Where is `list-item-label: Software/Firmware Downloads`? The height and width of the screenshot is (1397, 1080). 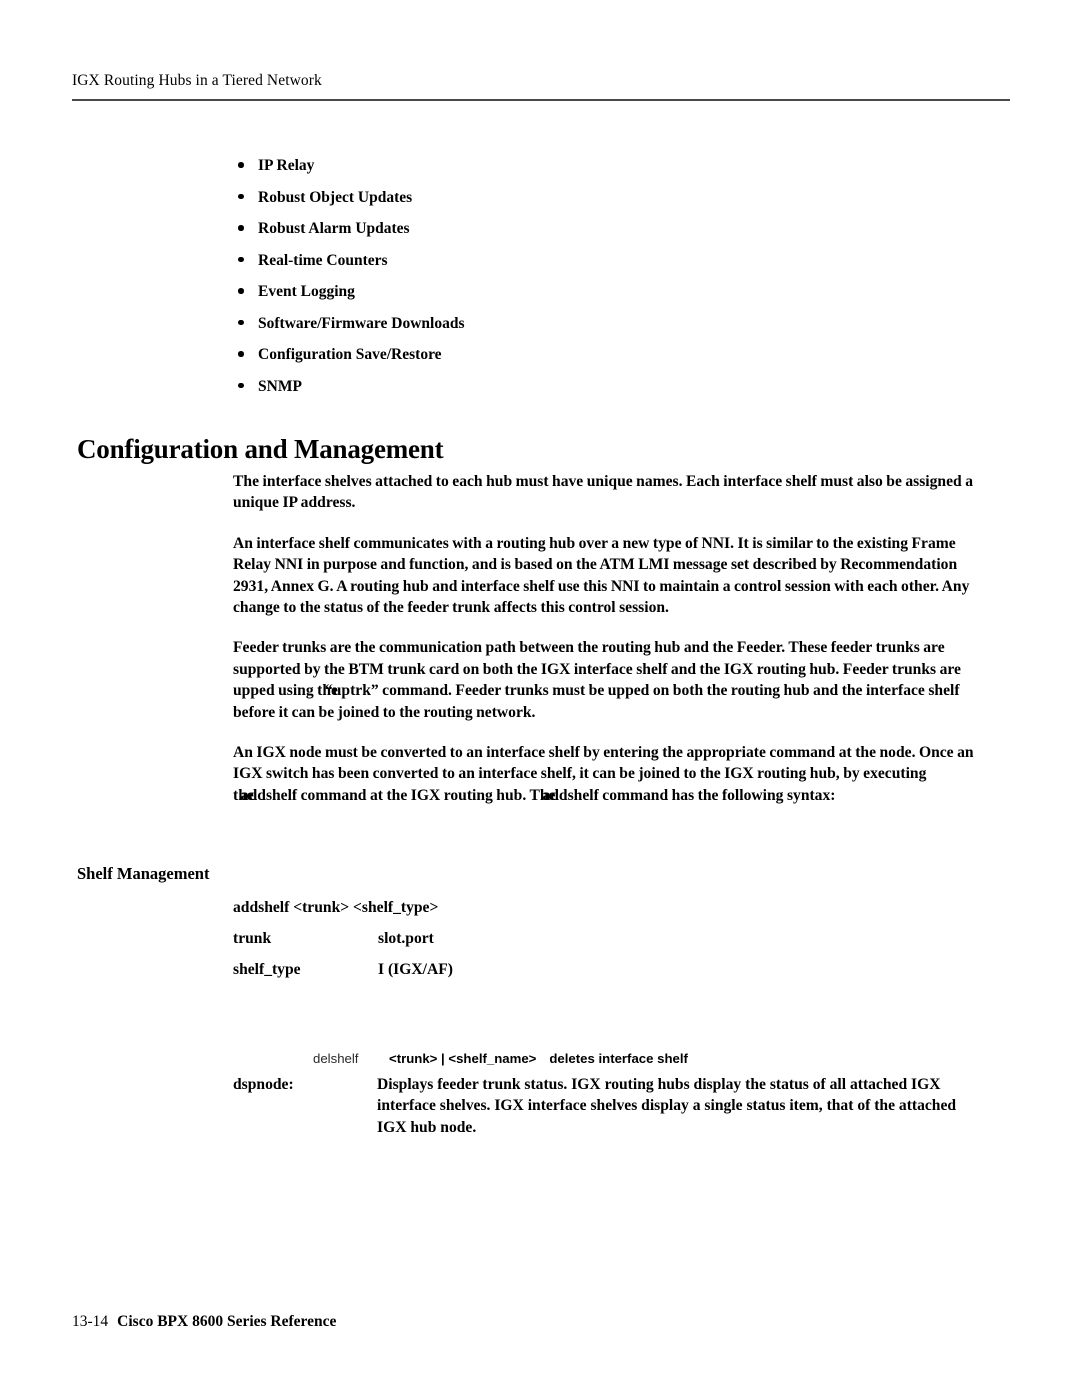
list-item-label: Software/Firmware Downloads is located at coordinates (361, 323).